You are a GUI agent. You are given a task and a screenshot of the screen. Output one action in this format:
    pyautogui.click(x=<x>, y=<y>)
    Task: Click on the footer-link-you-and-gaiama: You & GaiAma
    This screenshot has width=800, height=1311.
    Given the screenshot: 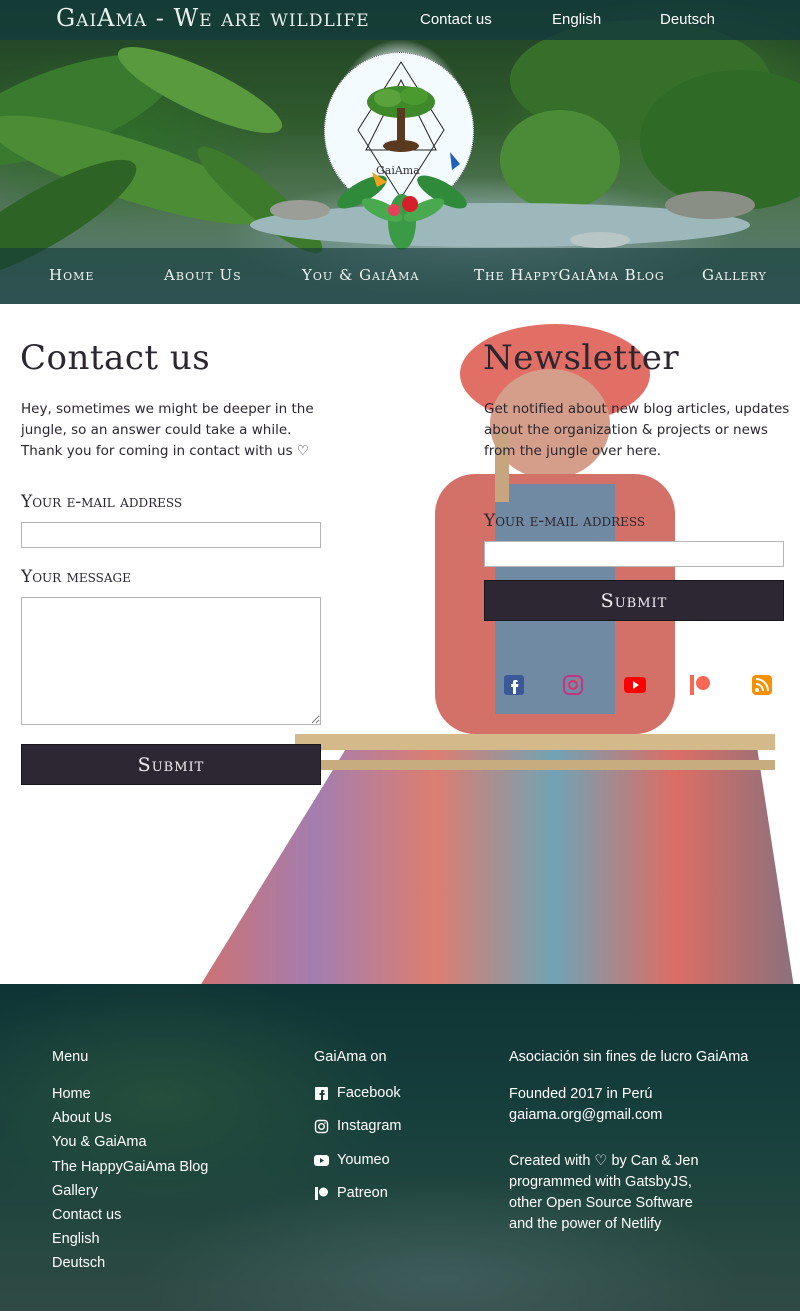 What is the action you would take?
    pyautogui.click(x=99, y=1142)
    